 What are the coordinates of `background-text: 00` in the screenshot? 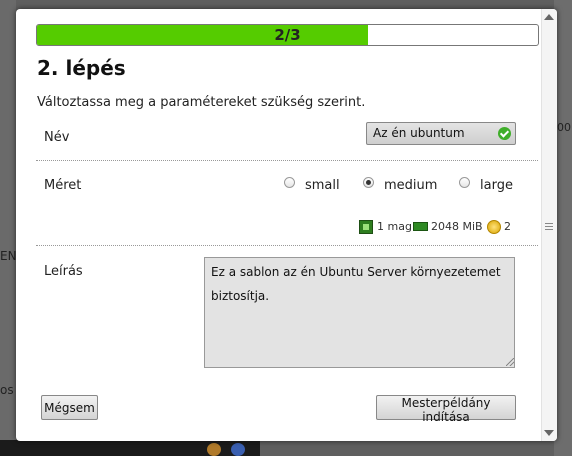 It's located at (564, 127).